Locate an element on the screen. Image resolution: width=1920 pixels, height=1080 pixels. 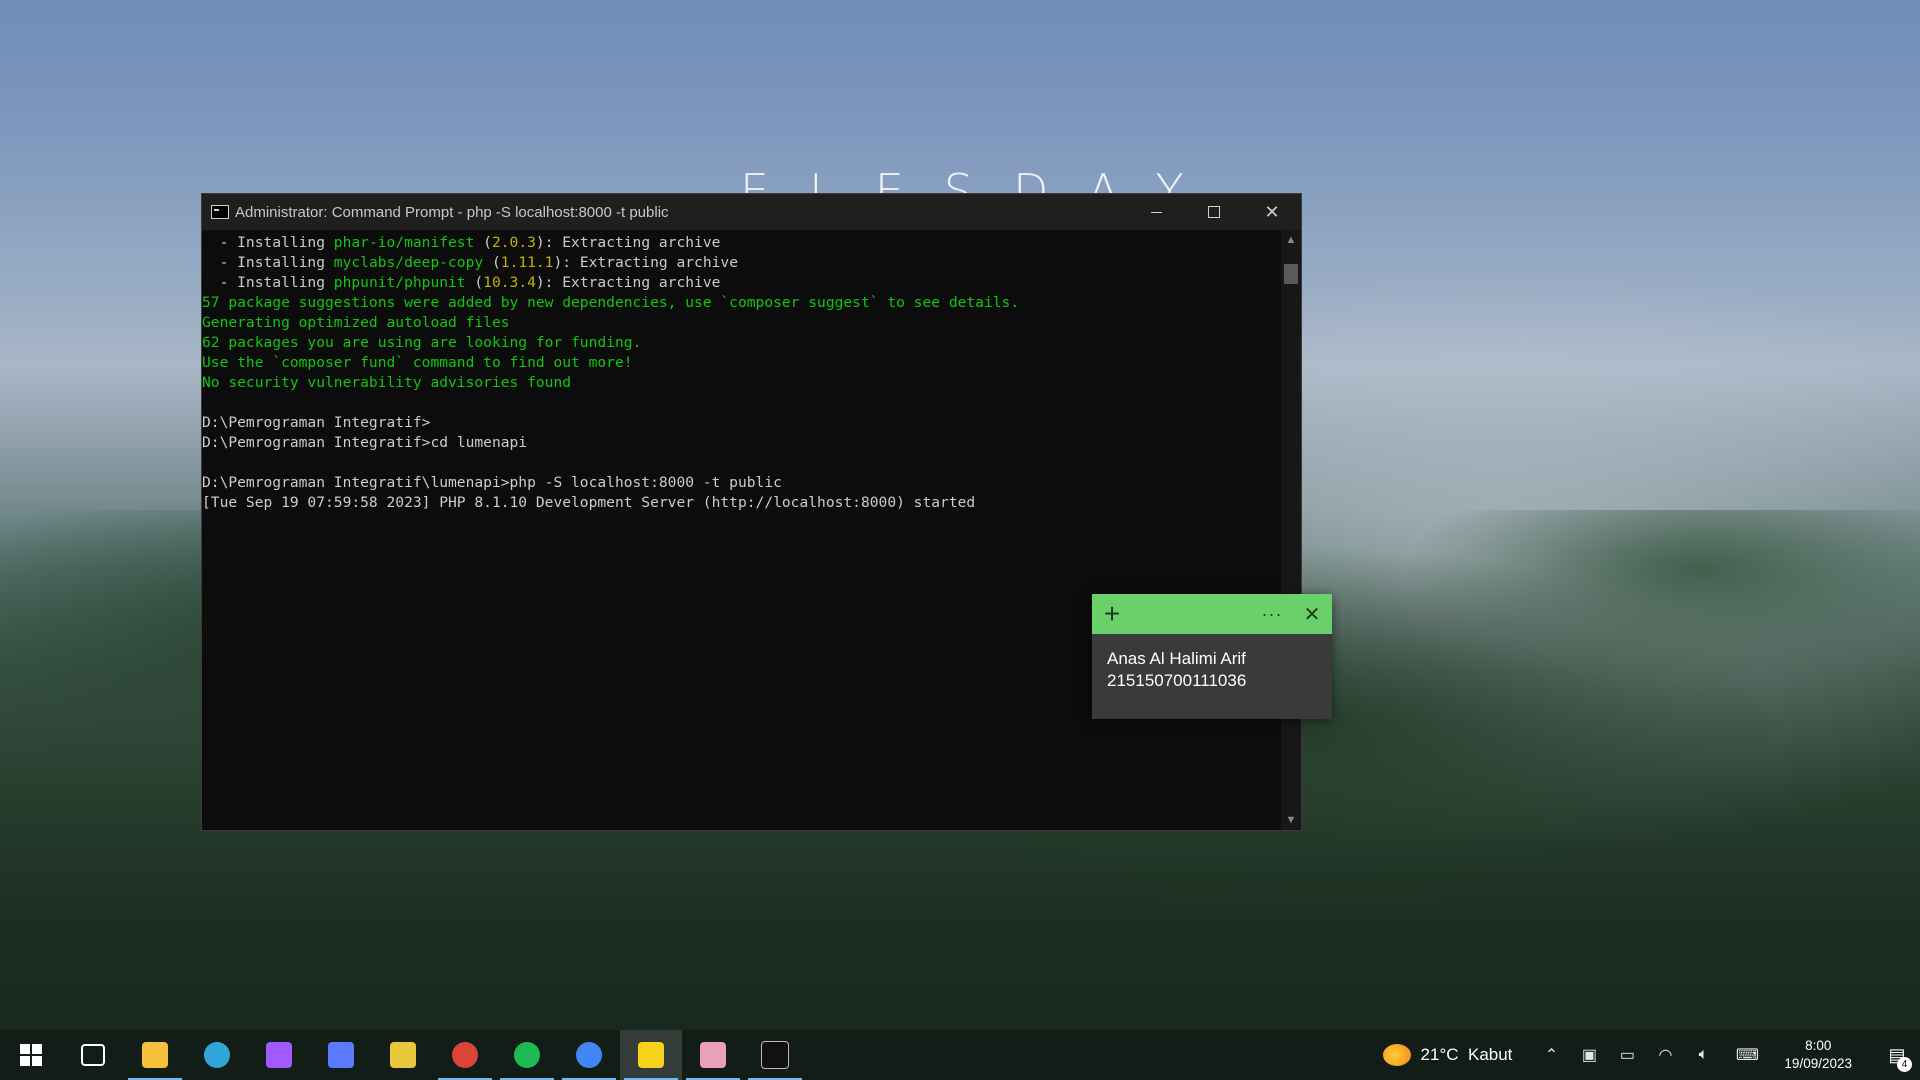
taskbar-app-chrome is located at coordinates (589, 1055).